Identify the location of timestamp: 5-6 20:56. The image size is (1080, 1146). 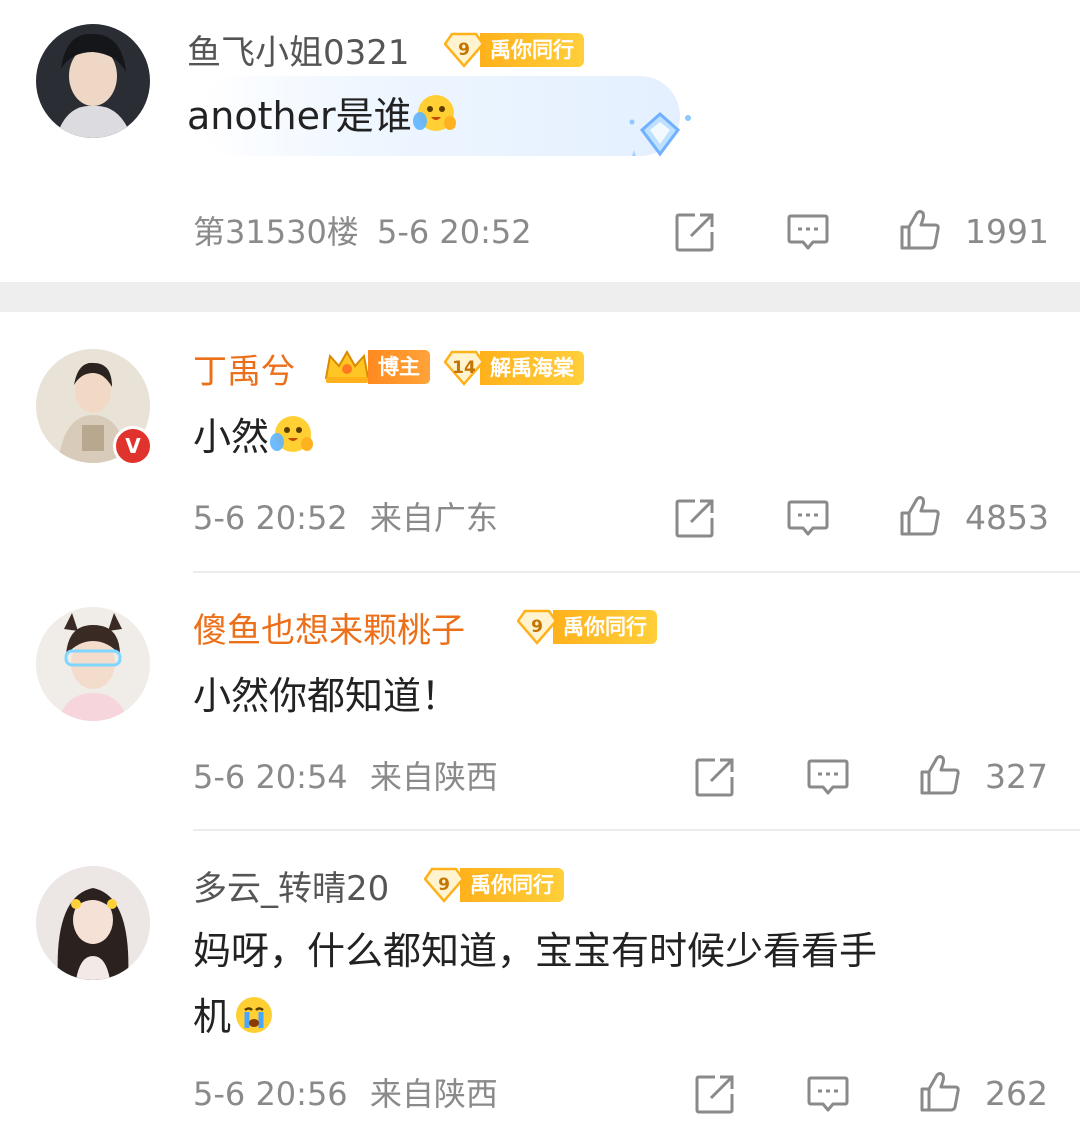
(270, 1094).